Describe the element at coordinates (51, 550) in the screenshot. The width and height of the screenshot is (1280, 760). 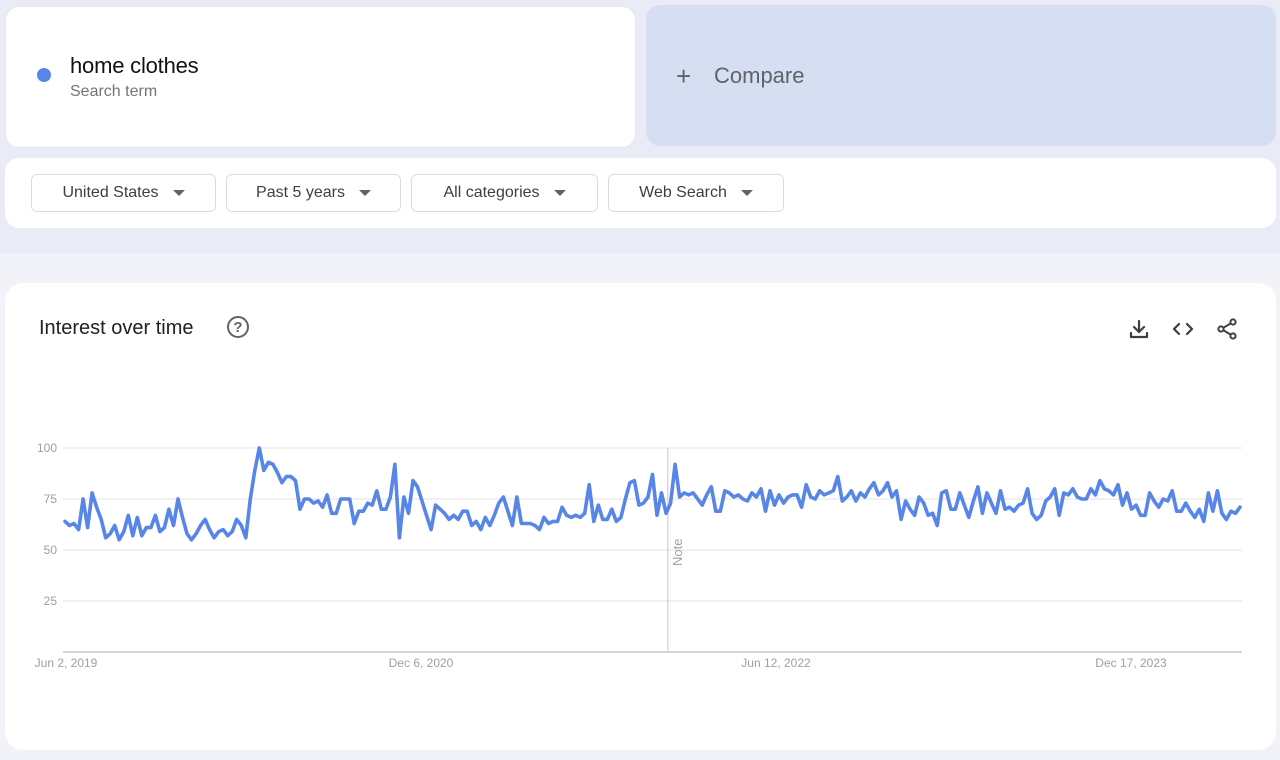
I see `y-tick-label: 50` at that location.